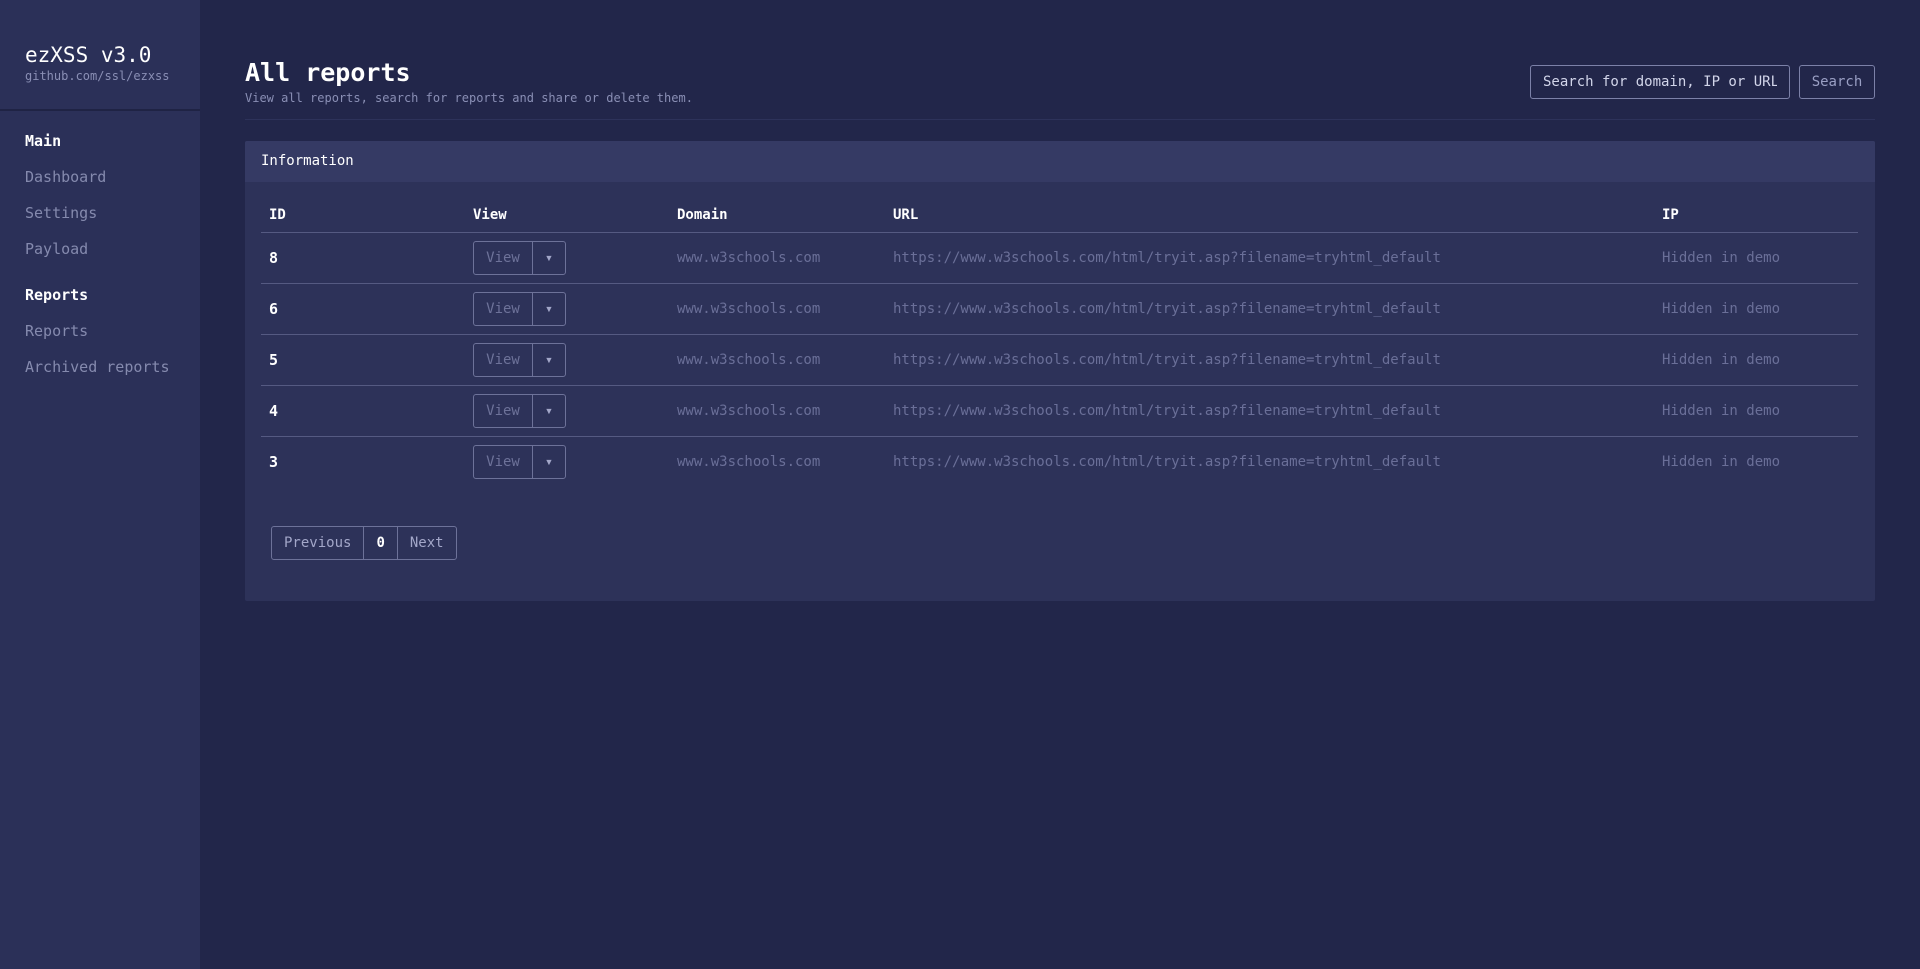 Image resolution: width=1920 pixels, height=969 pixels. Describe the element at coordinates (317, 543) in the screenshot. I see `previous-page-button: Previous` at that location.